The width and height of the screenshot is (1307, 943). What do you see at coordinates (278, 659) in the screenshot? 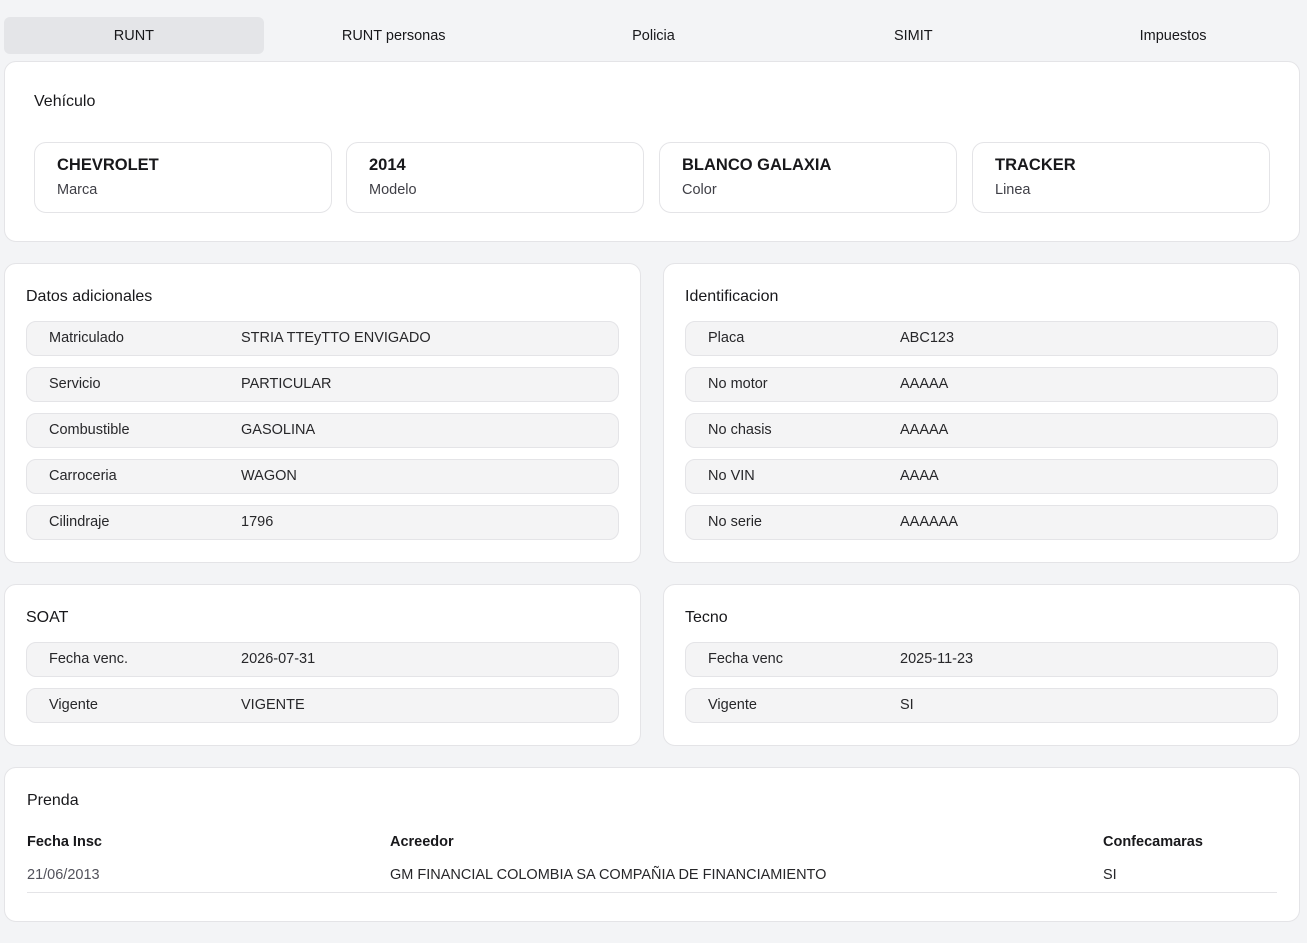
I see `kv-value: 2026-07-31` at bounding box center [278, 659].